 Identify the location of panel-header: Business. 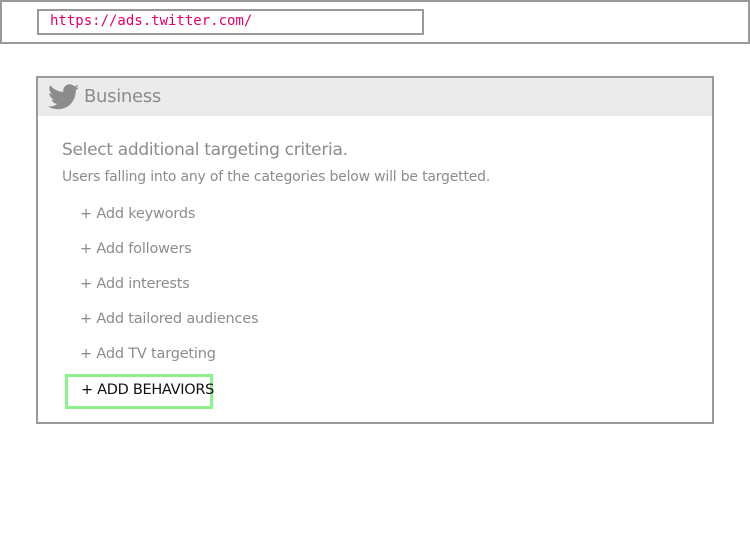
(375, 97).